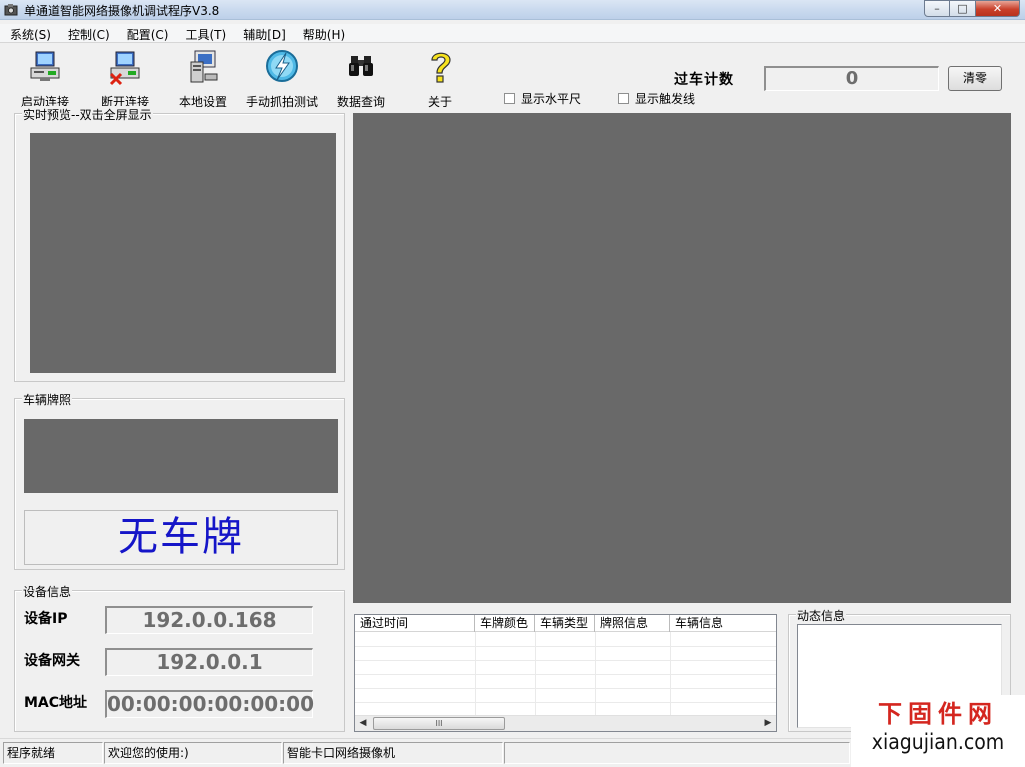 Image resolution: width=1025 pixels, height=767 pixels. What do you see at coordinates (282, 66) in the screenshot?
I see `manual-capture-icon` at bounding box center [282, 66].